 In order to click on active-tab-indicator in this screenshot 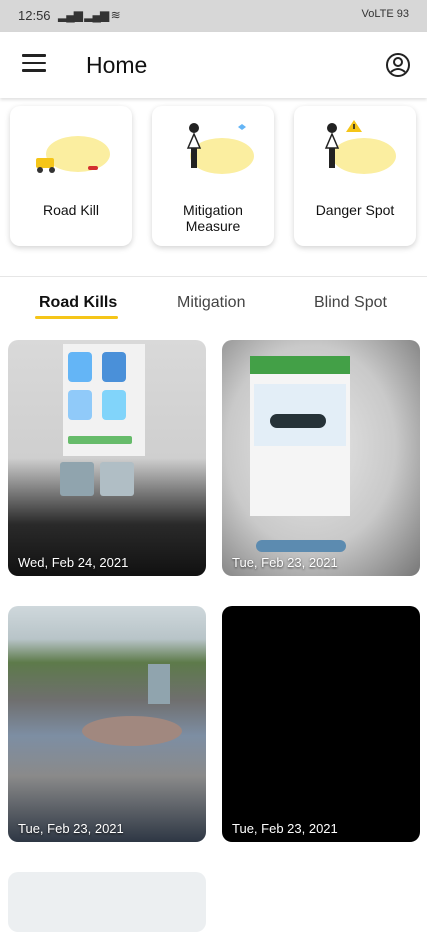, I will do `click(76, 317)`.